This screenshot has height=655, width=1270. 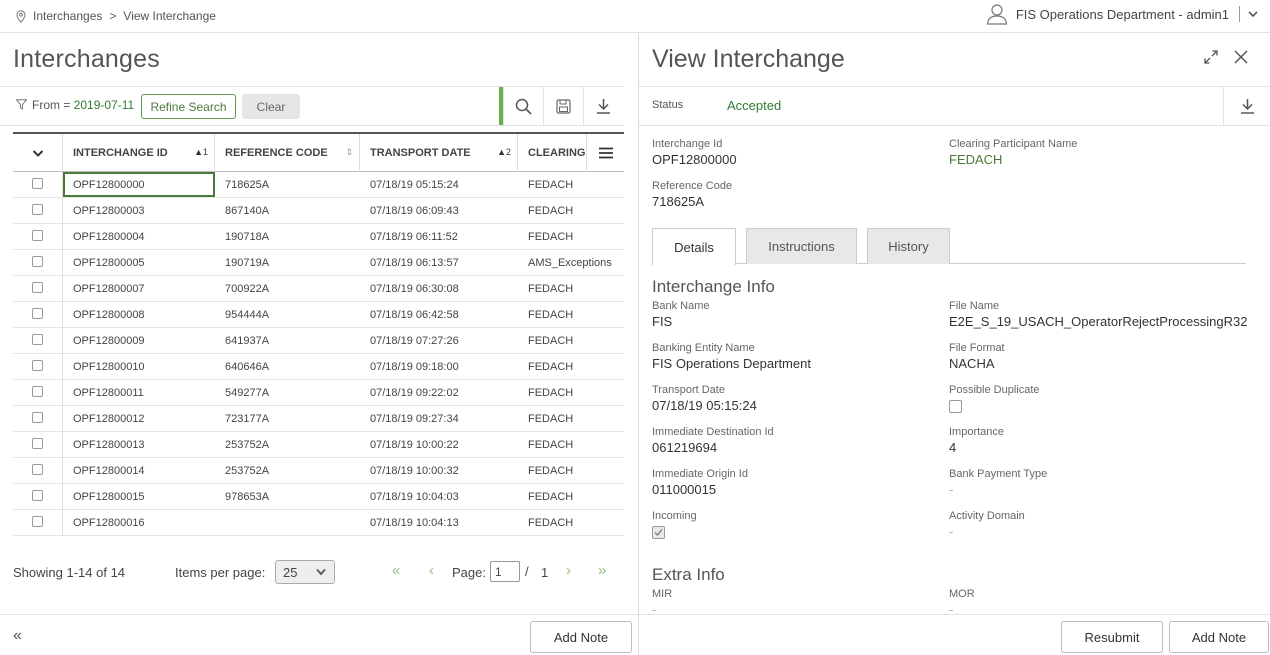 What do you see at coordinates (568, 570) in the screenshot?
I see `next-page-button: ›` at bounding box center [568, 570].